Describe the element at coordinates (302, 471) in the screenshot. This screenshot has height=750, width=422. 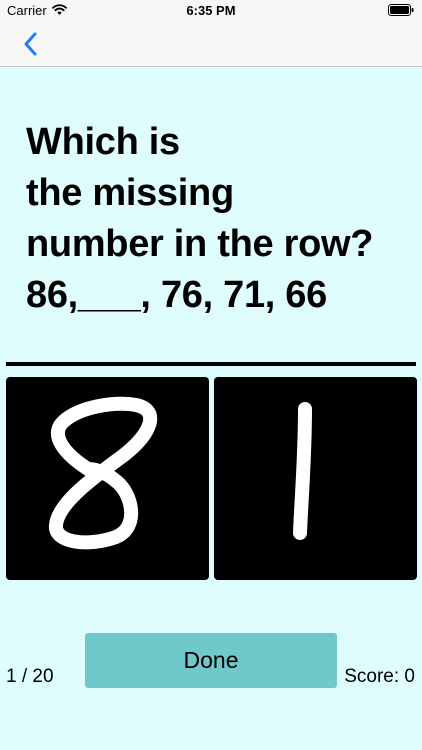
I see `handwritten-digit-one` at that location.